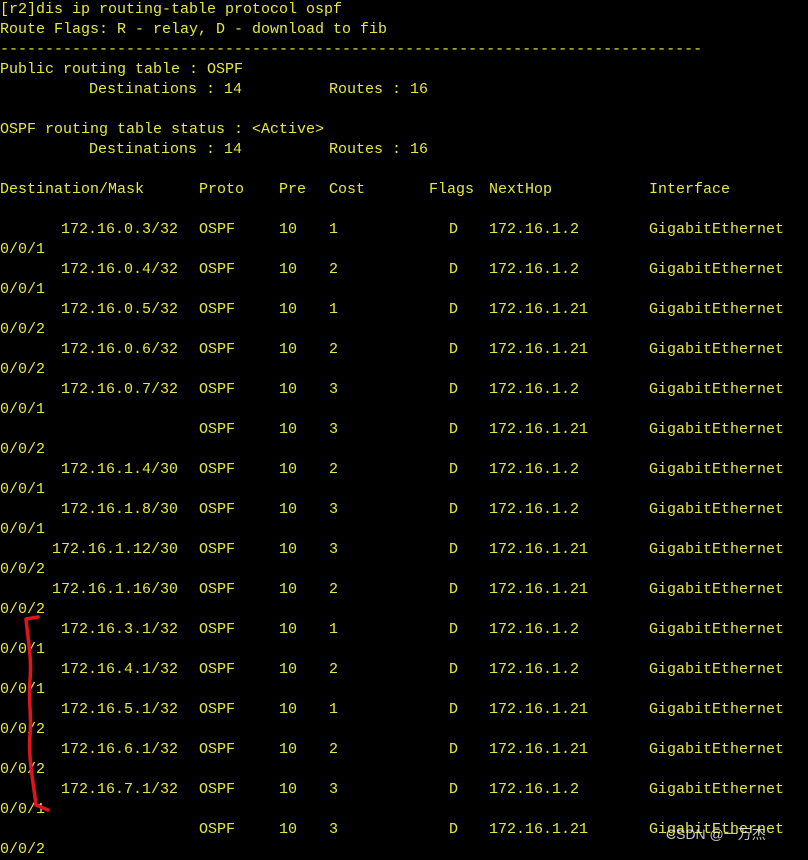 Image resolution: width=808 pixels, height=860 pixels. What do you see at coordinates (521, 189) in the screenshot?
I see `header-nexthop: NextHop` at bounding box center [521, 189].